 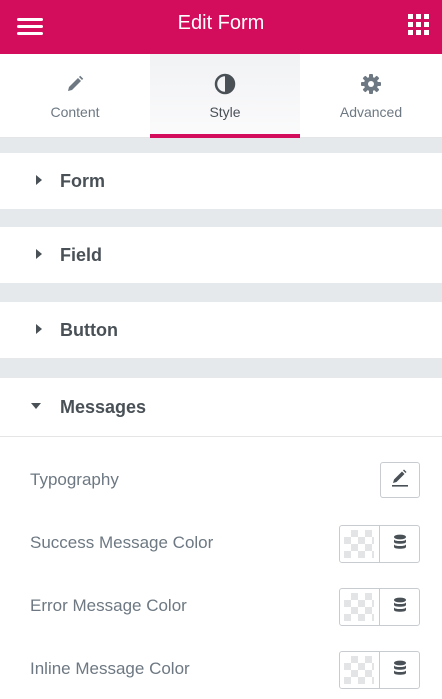 I want to click on control-label: Success Message Color, so click(x=122, y=542).